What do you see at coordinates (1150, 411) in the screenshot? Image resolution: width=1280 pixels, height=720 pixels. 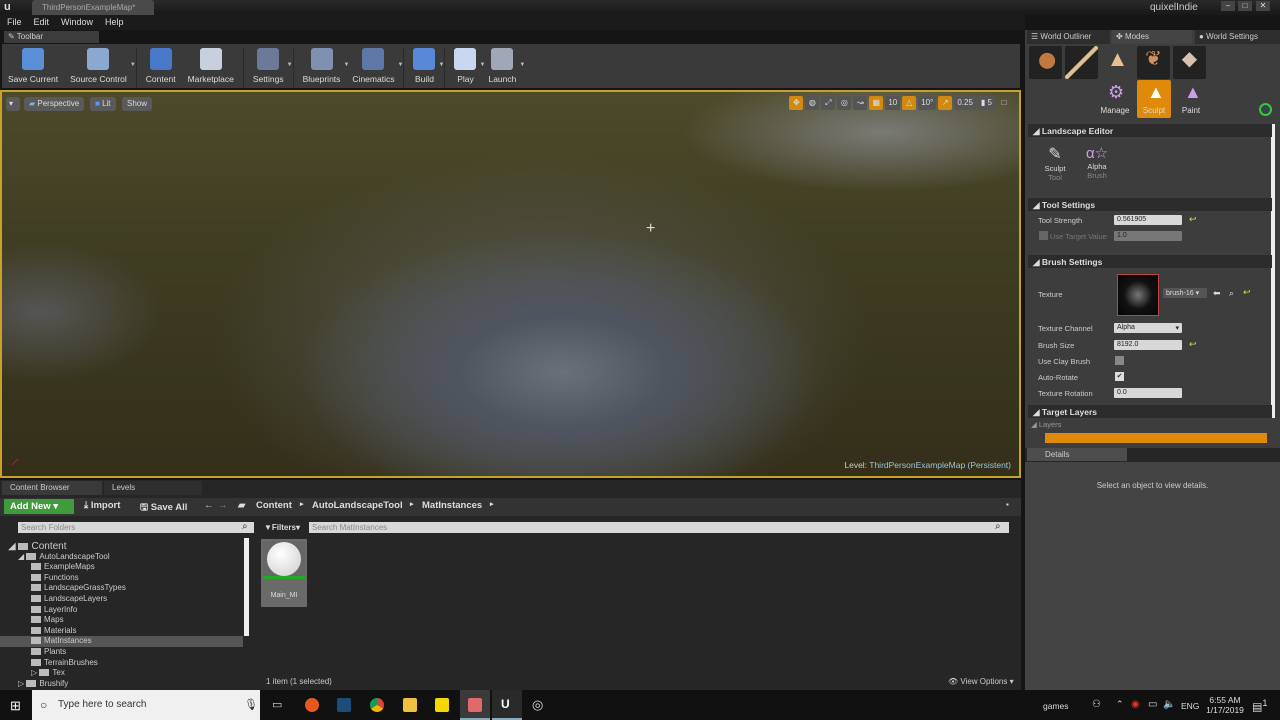 I see `target-layers-header: ◢ Target Layers` at bounding box center [1150, 411].